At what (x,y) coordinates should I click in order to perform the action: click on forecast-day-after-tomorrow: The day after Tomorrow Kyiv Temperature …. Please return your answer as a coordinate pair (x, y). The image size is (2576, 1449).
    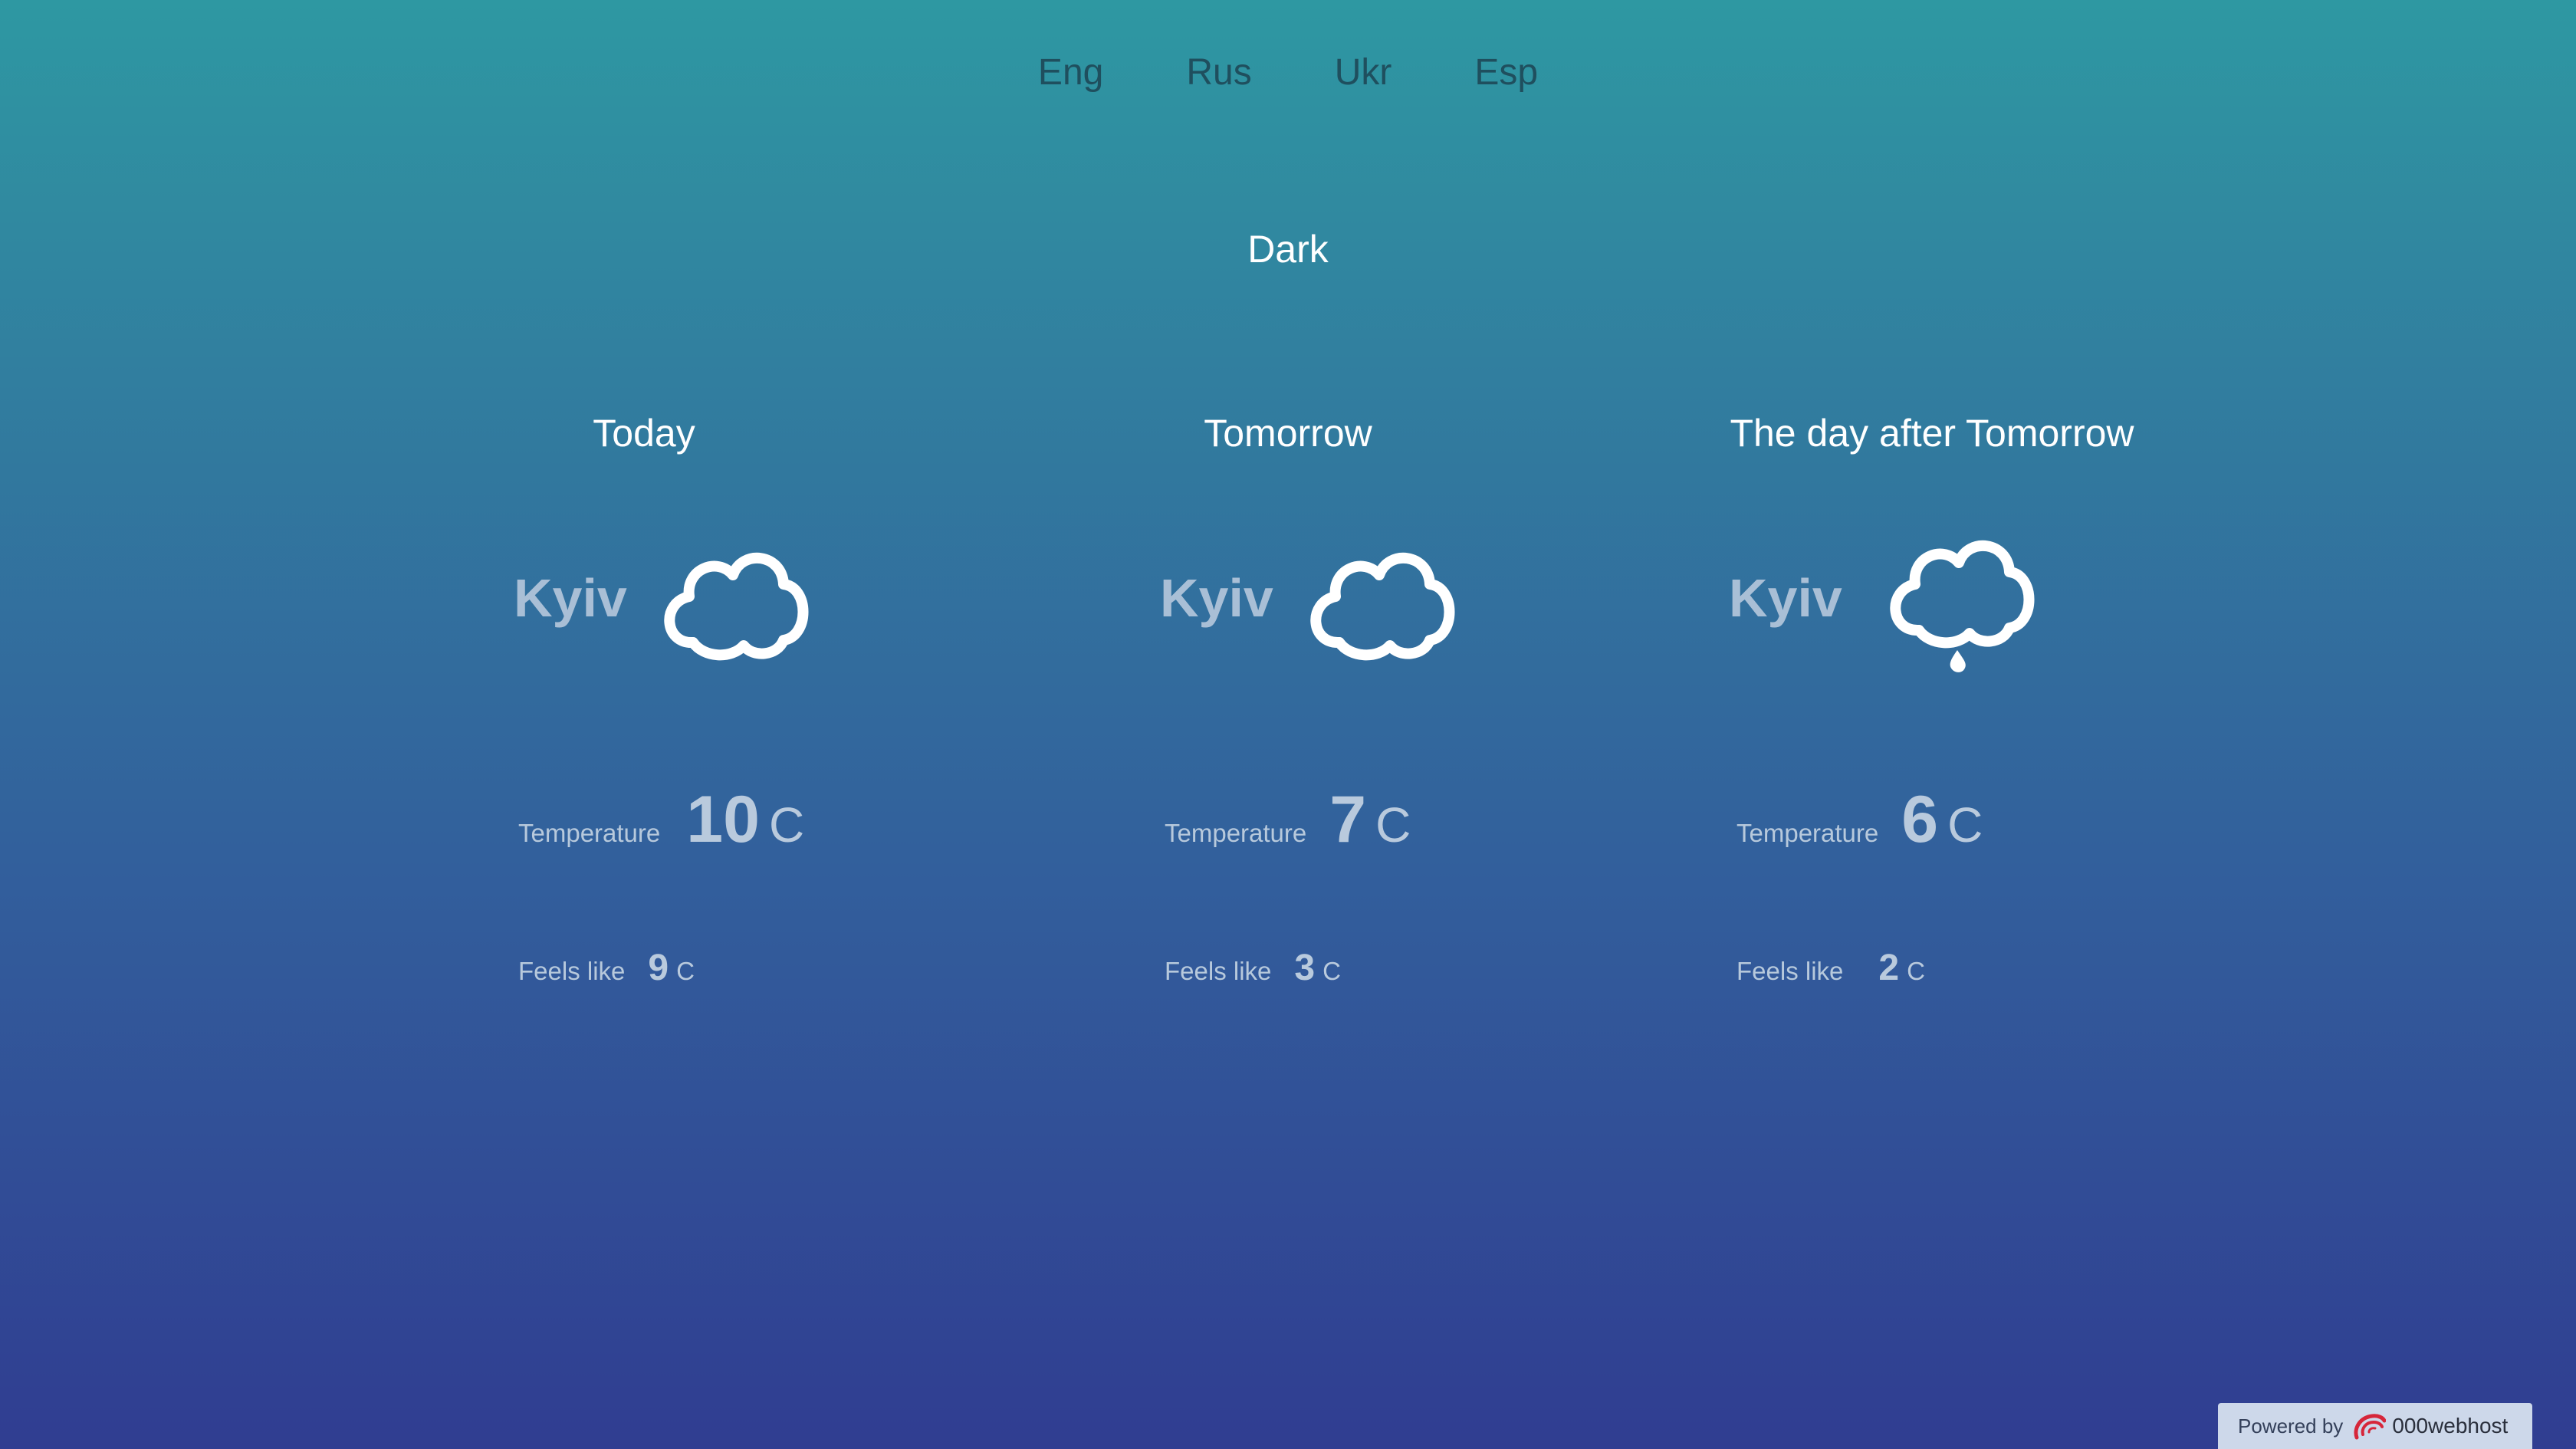
    Looking at the image, I should click on (1932, 751).